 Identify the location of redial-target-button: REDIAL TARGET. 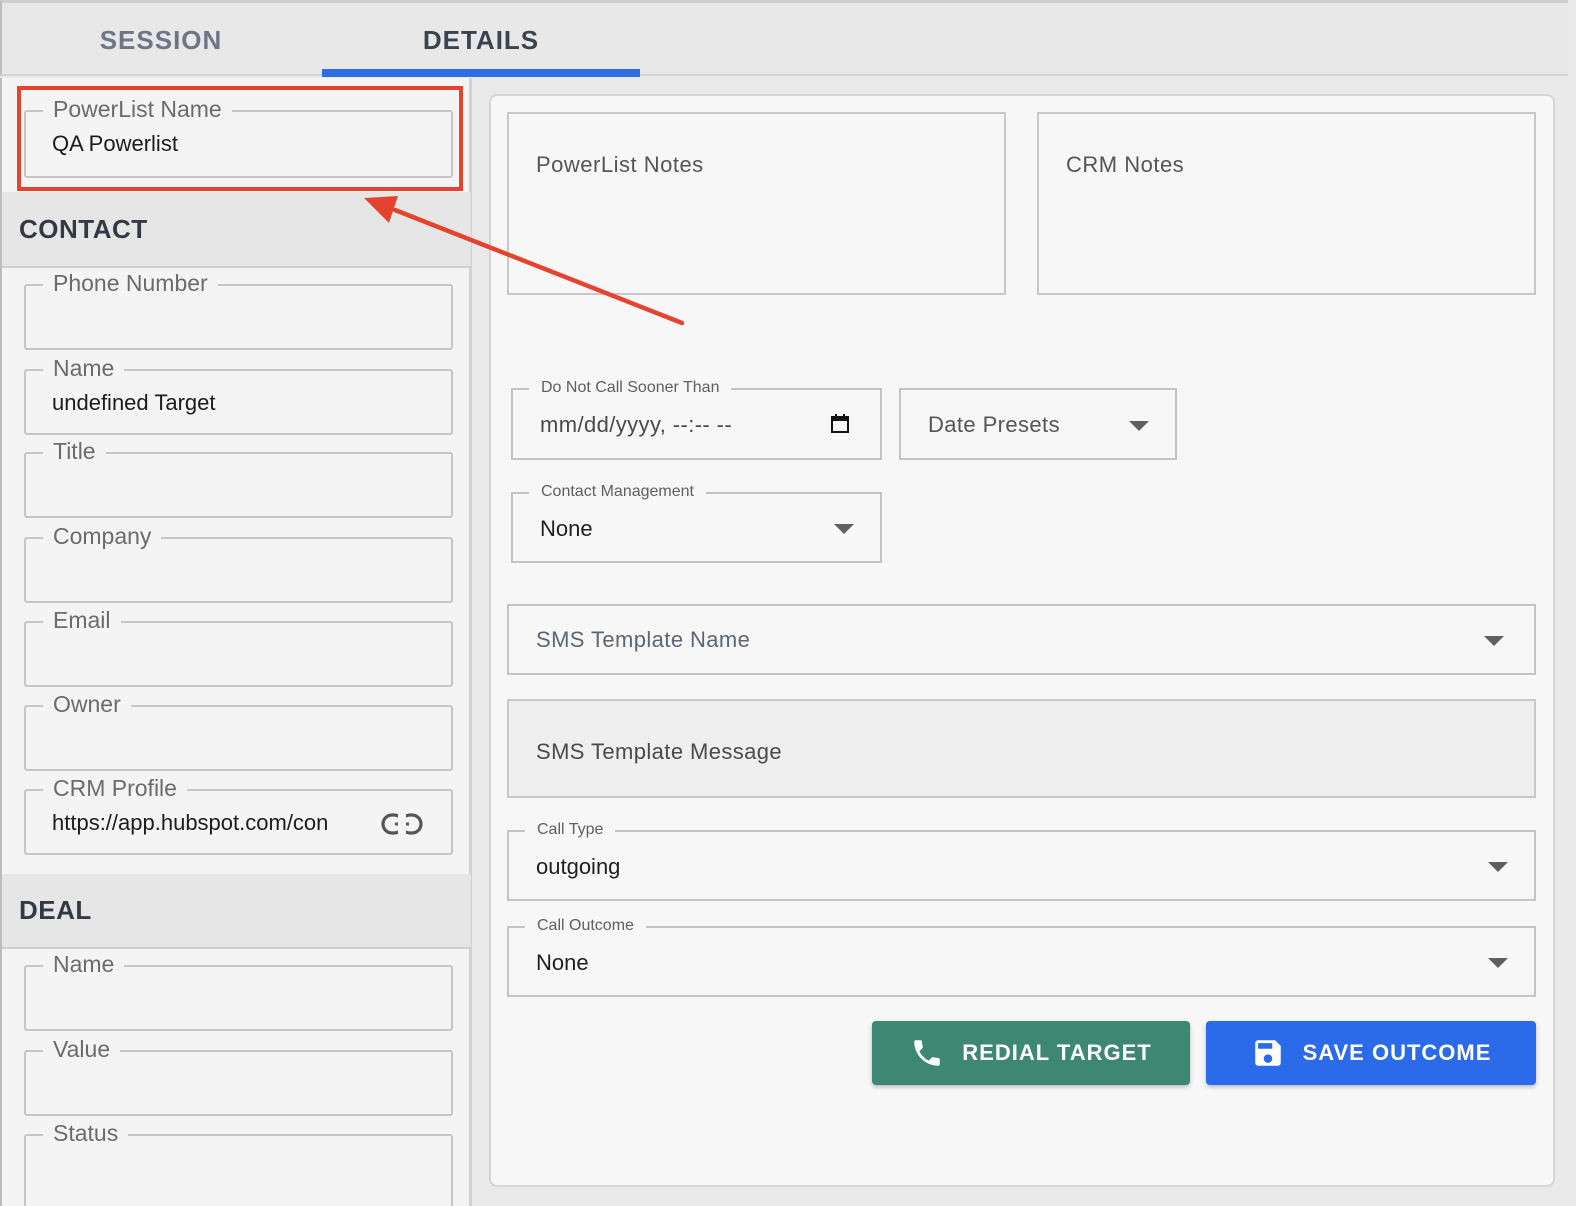
(1031, 1053).